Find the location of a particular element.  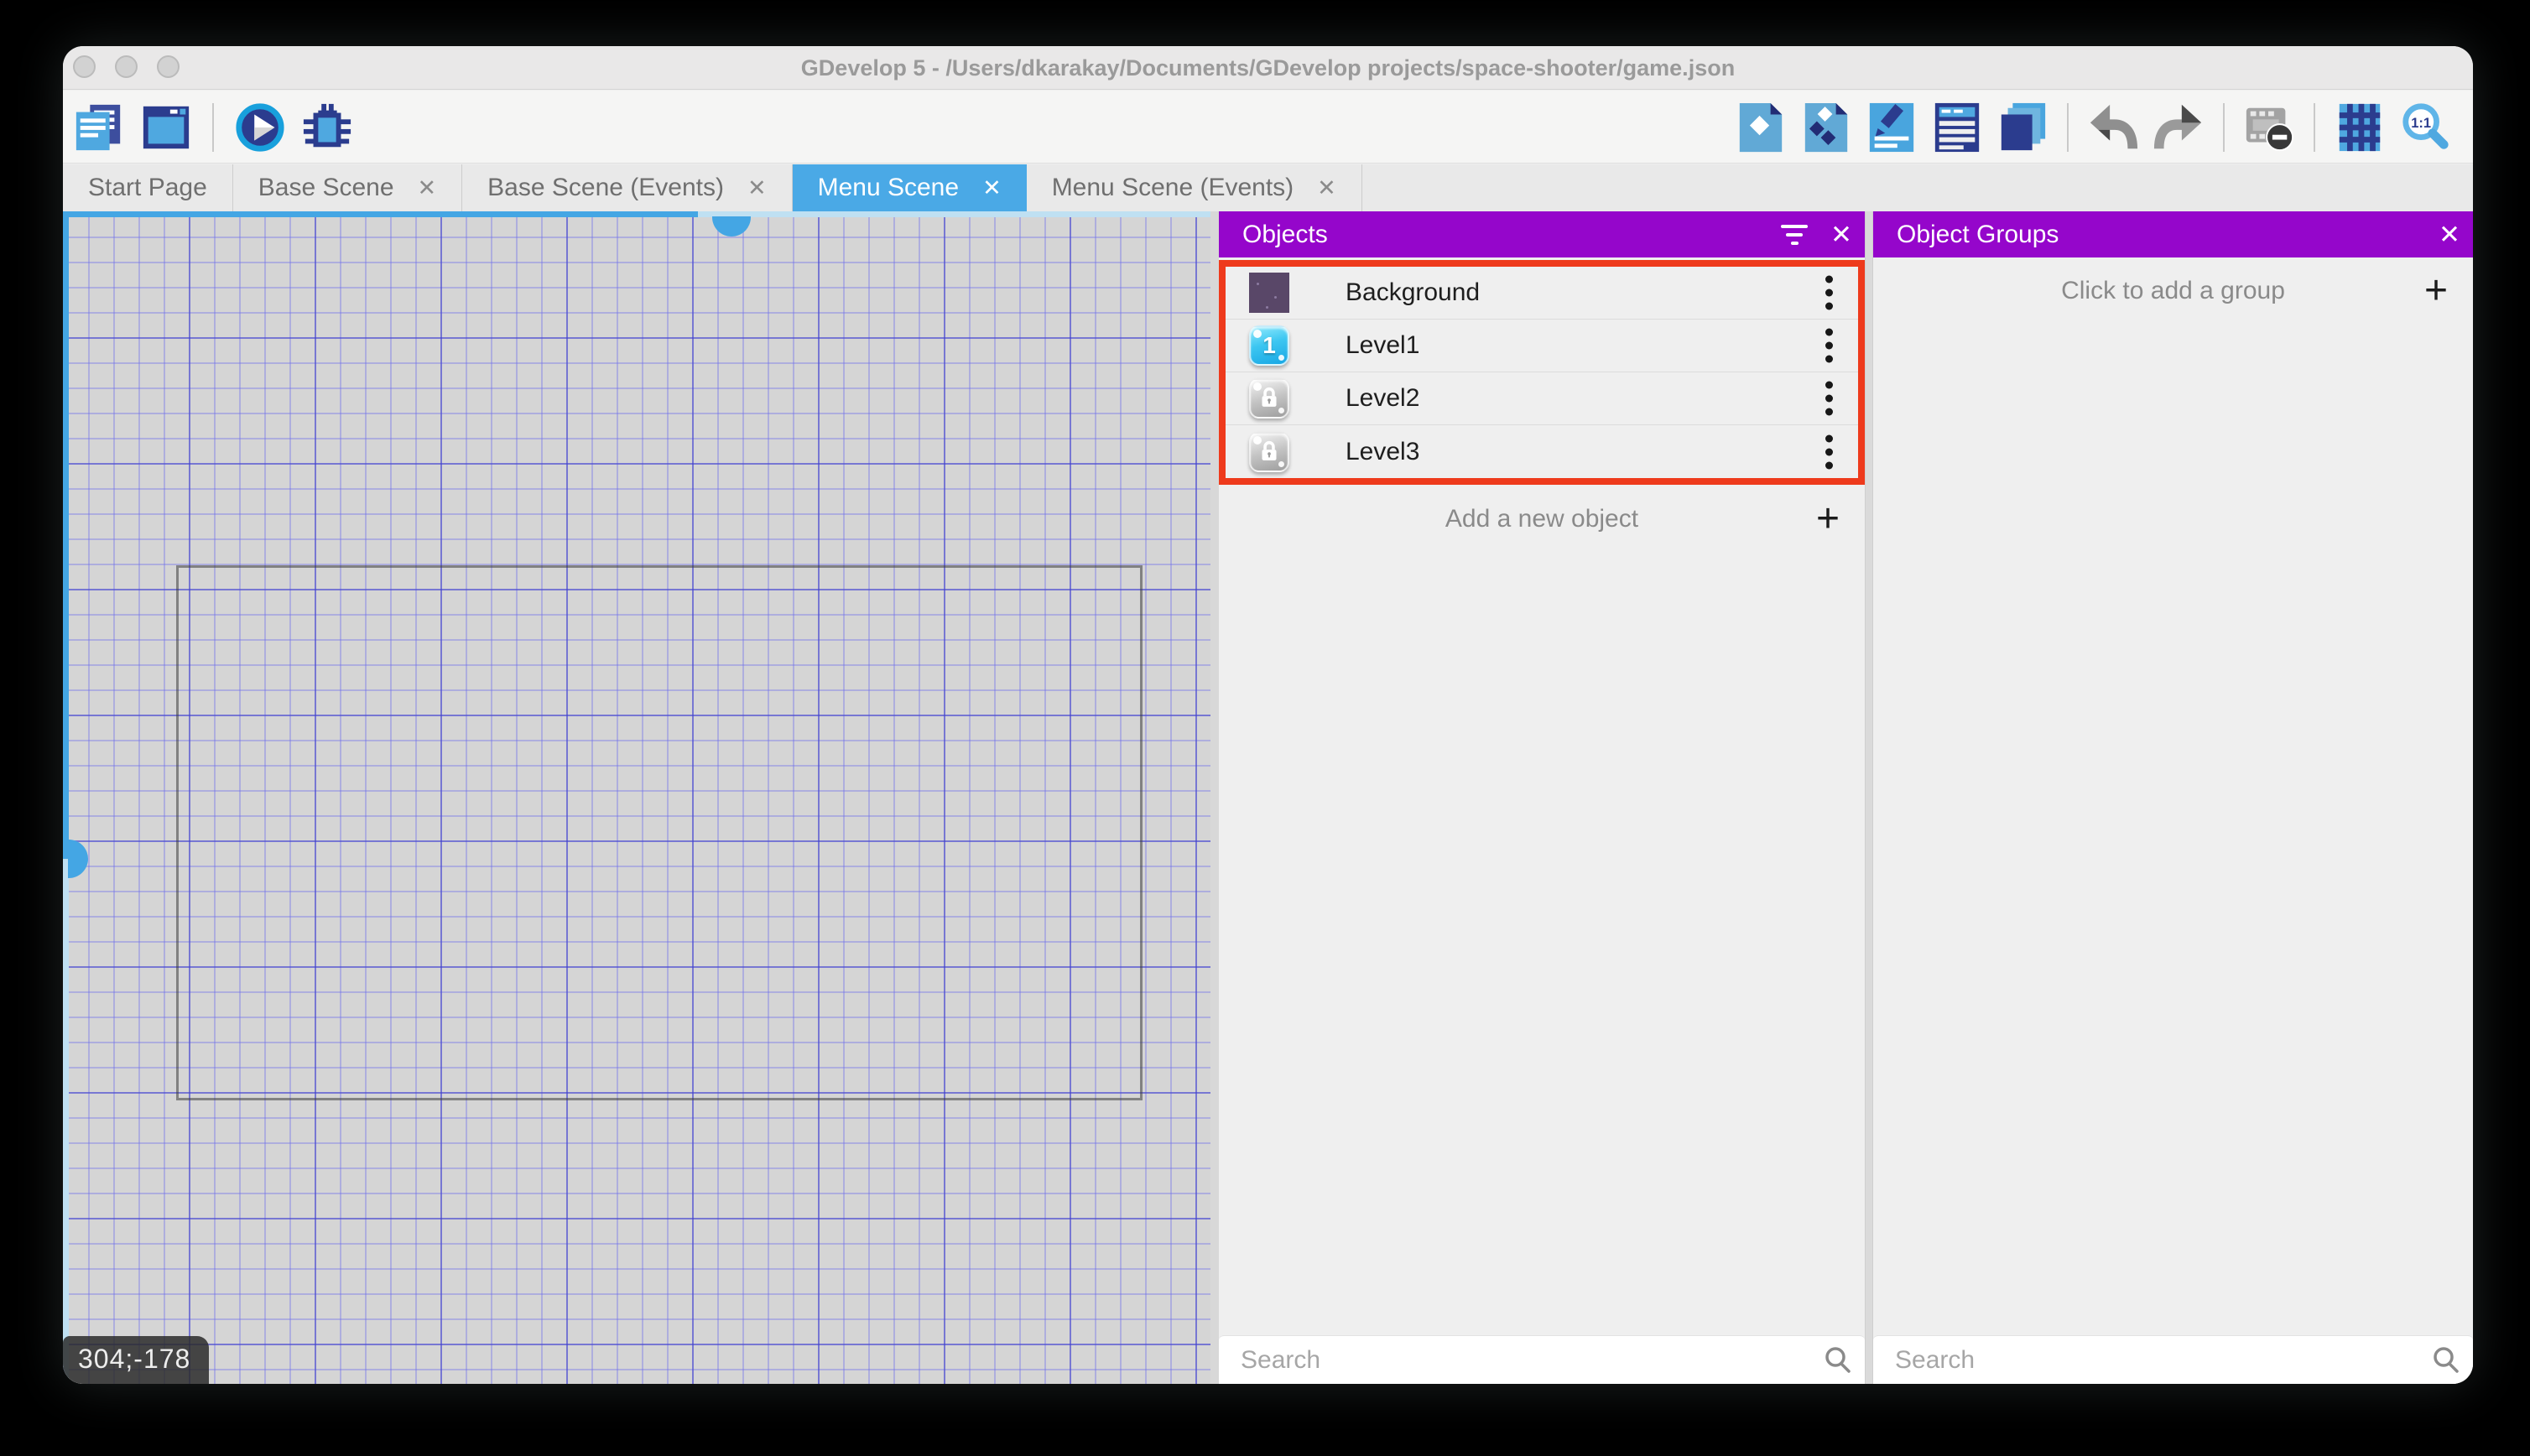

horizontal-scrollbar-fill is located at coordinates (380, 214).